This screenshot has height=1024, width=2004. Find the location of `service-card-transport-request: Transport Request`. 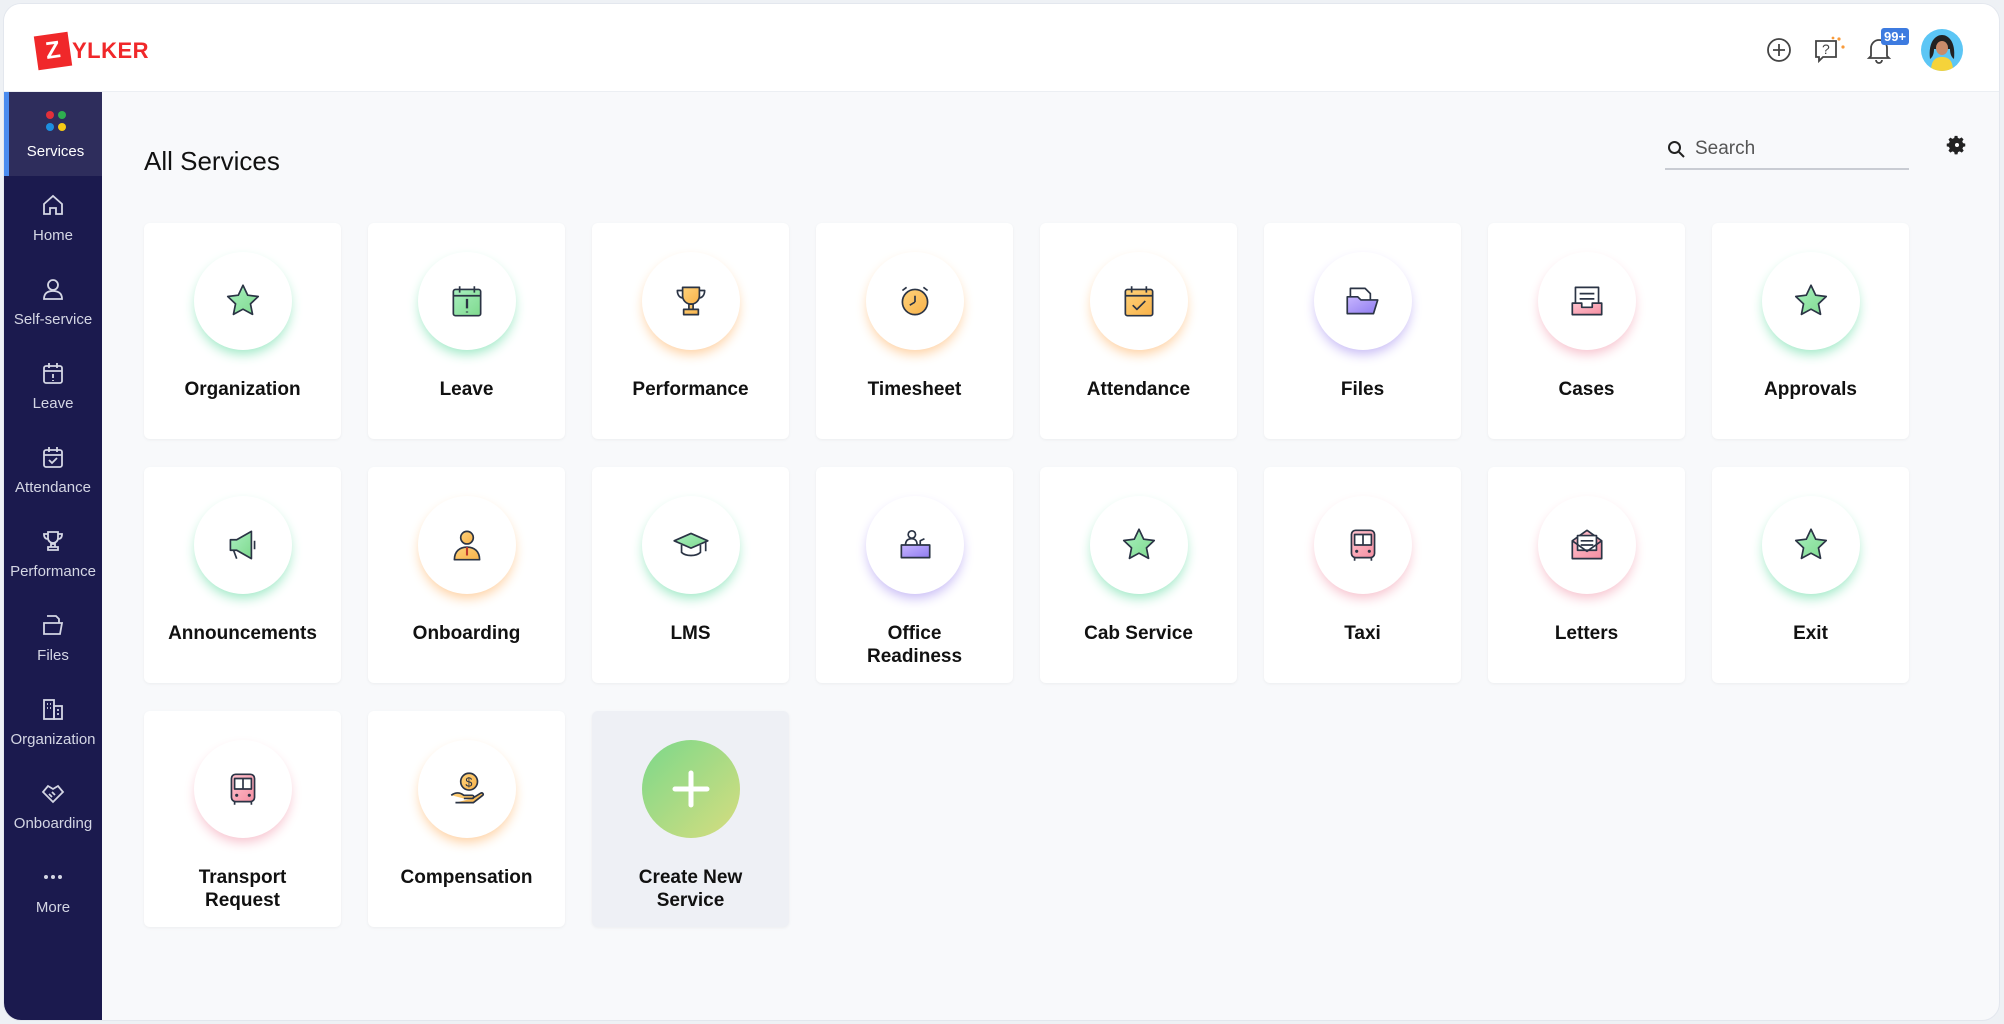

service-card-transport-request: Transport Request is located at coordinates (242, 819).